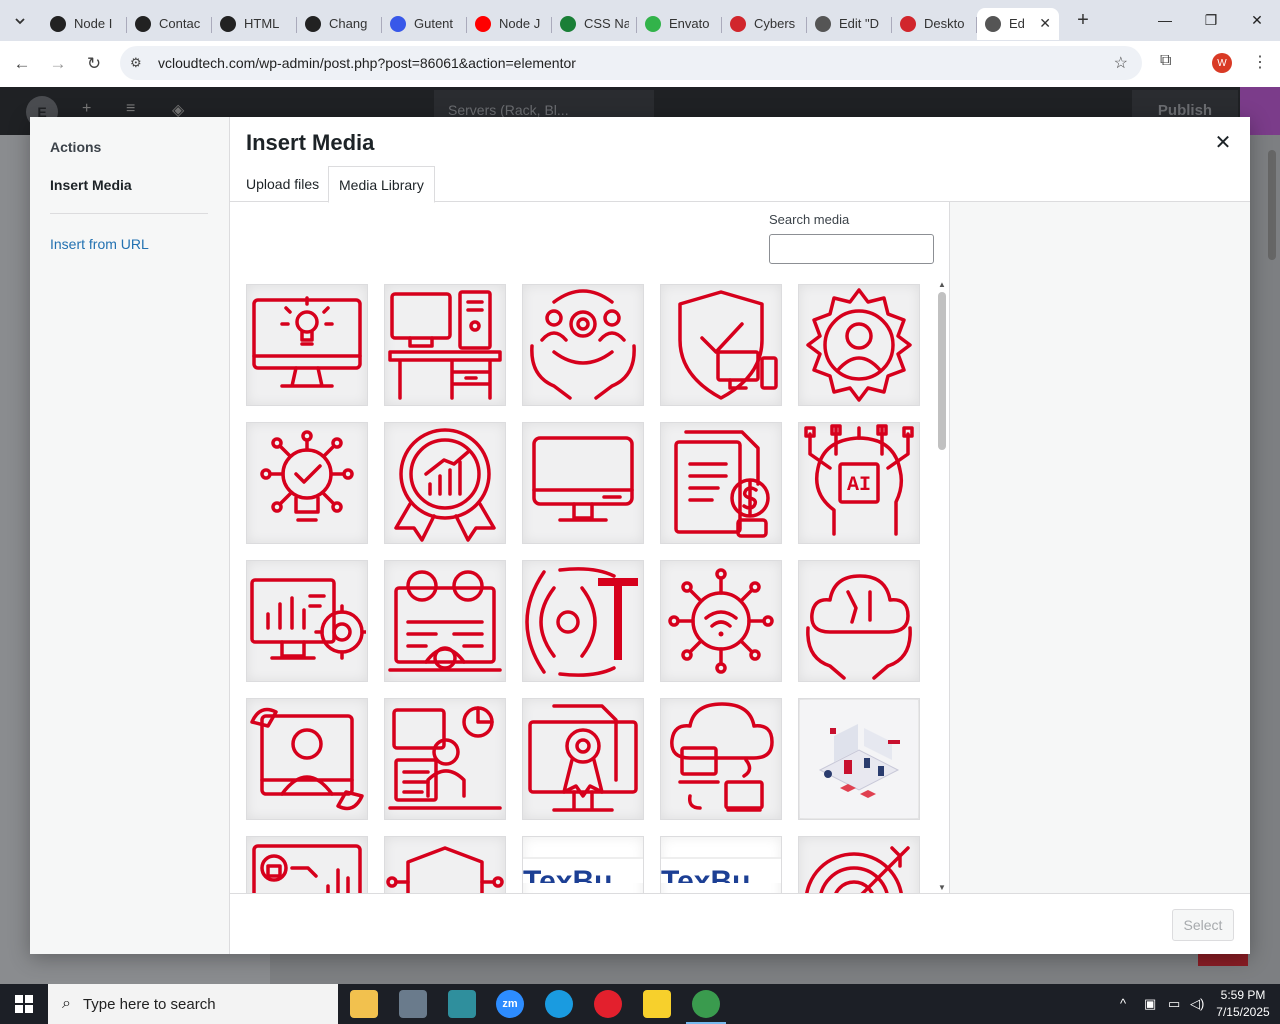  What do you see at coordinates (86, 109) in the screenshot?
I see `add-element-icon: +` at bounding box center [86, 109].